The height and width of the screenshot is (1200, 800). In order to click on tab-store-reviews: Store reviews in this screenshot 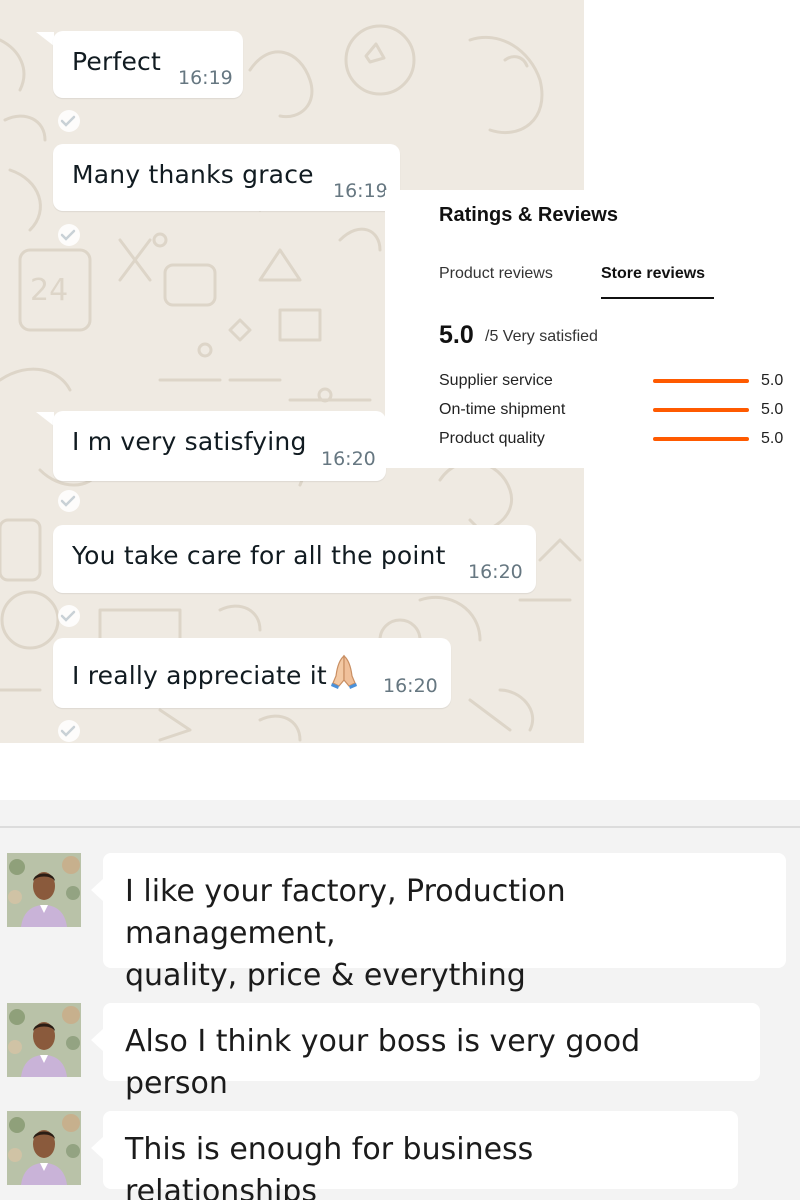, I will do `click(653, 274)`.